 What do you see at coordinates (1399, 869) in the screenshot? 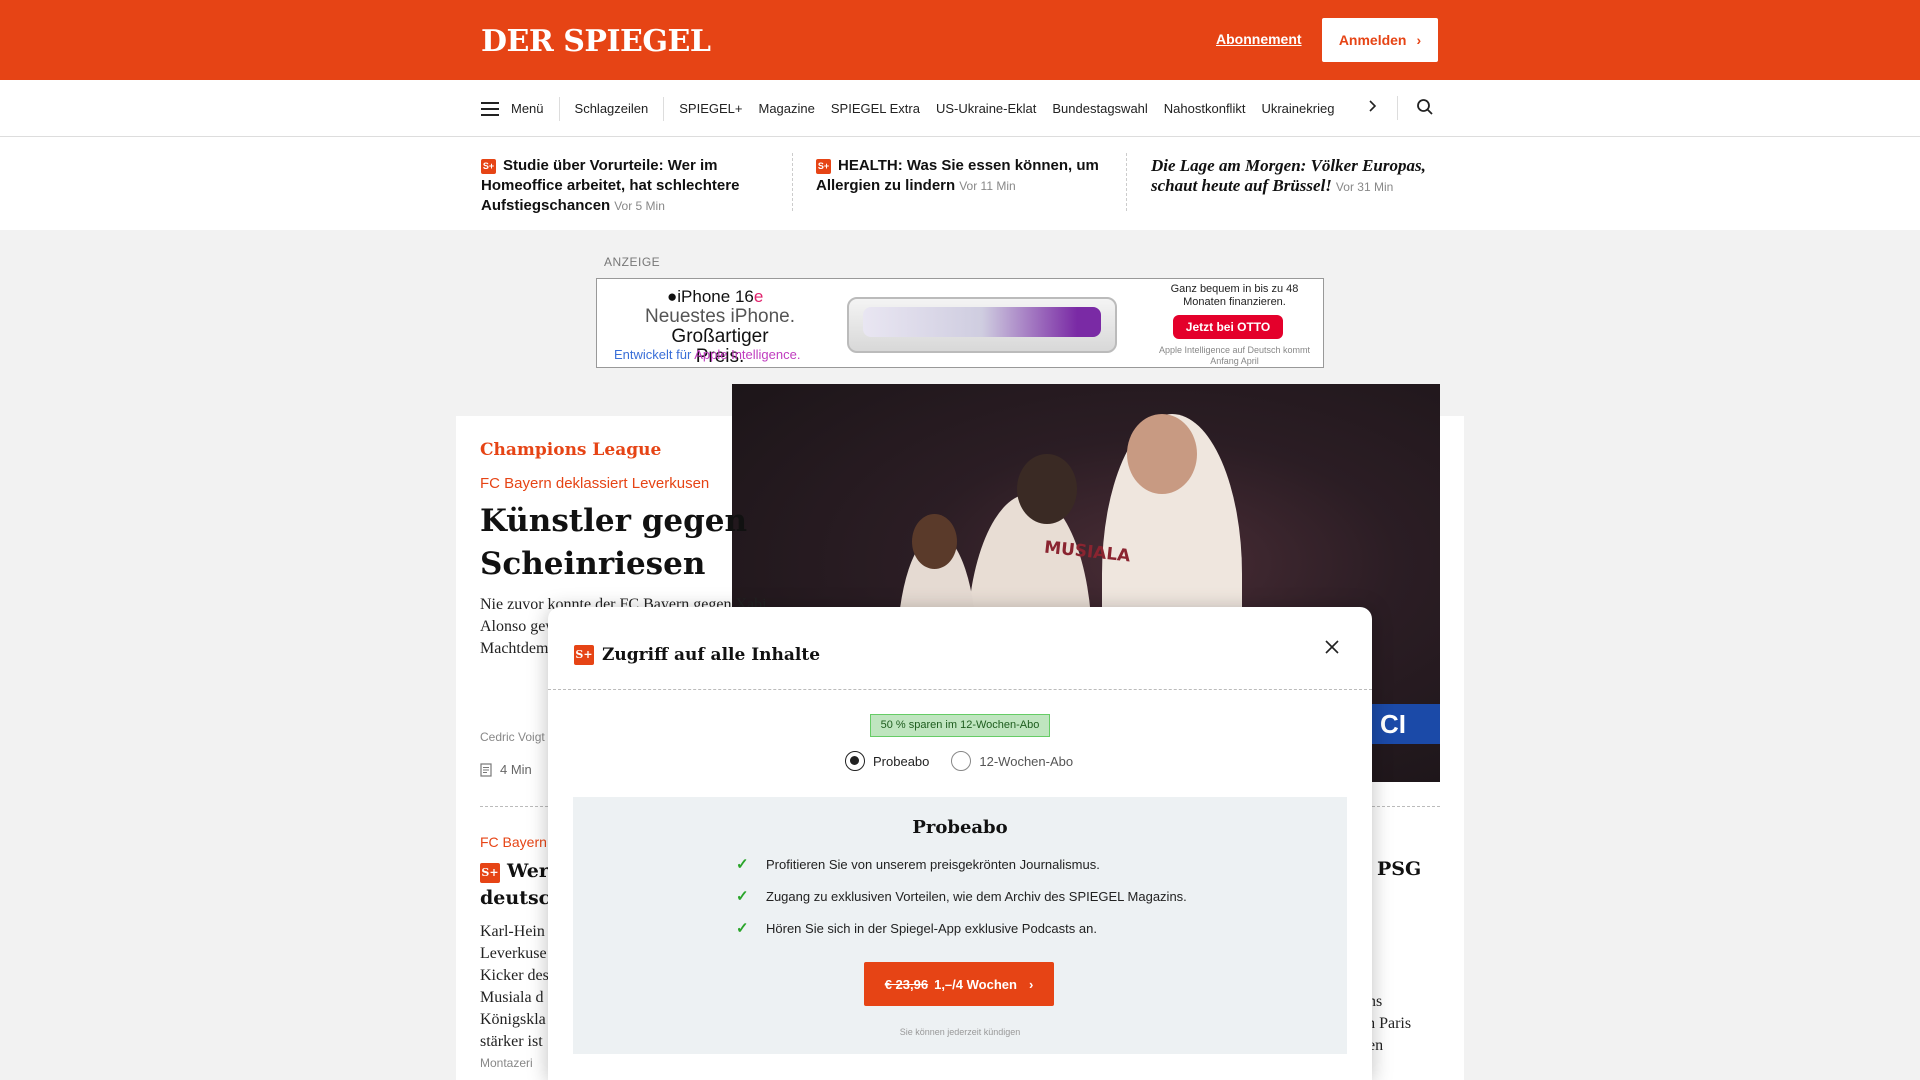
I see `article-headline-right: PSG` at bounding box center [1399, 869].